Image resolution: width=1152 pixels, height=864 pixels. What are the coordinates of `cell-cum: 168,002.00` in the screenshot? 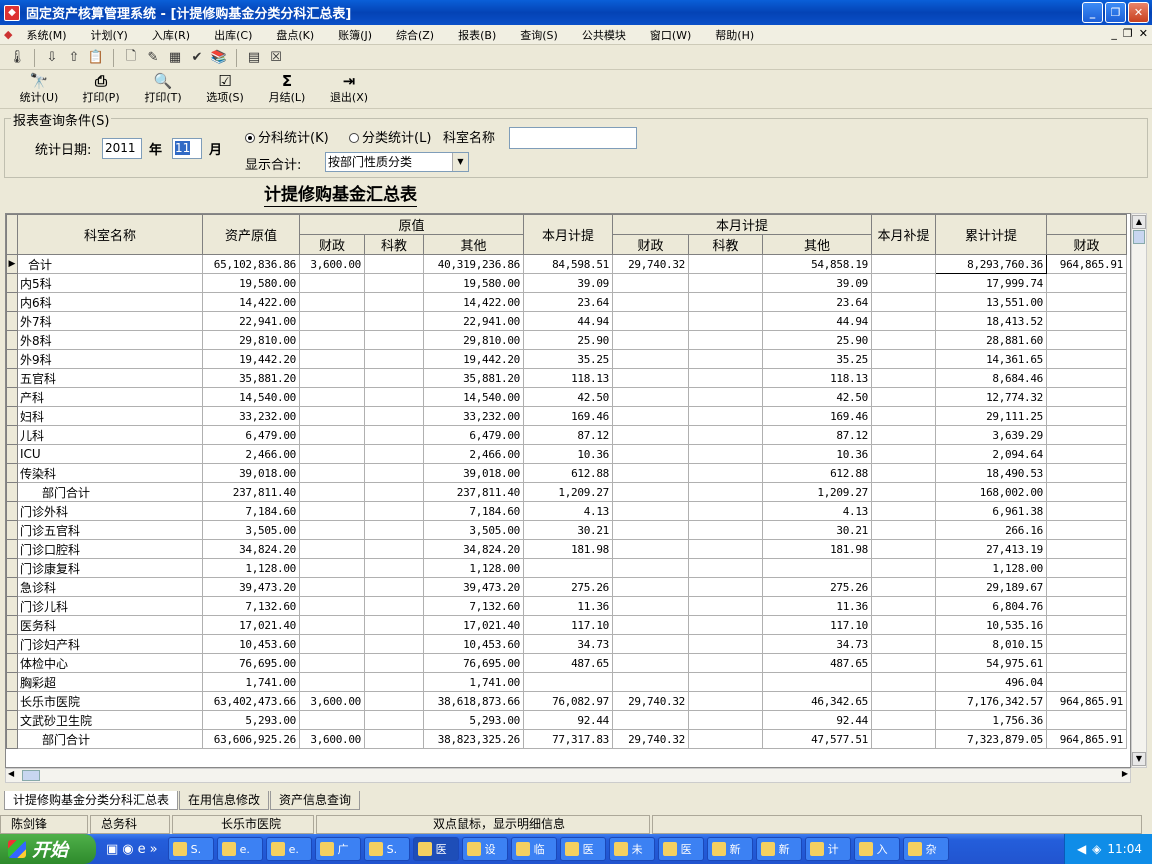 It's located at (991, 492).